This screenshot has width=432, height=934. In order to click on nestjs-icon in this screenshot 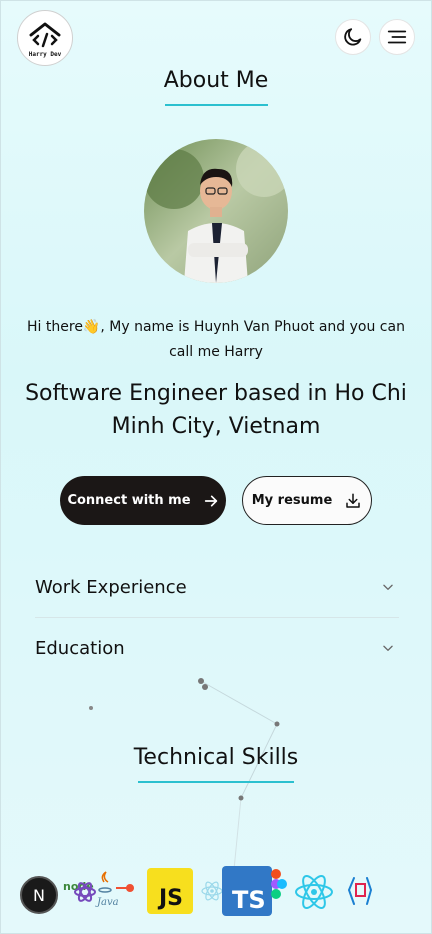, I will do `click(359, 891)`.